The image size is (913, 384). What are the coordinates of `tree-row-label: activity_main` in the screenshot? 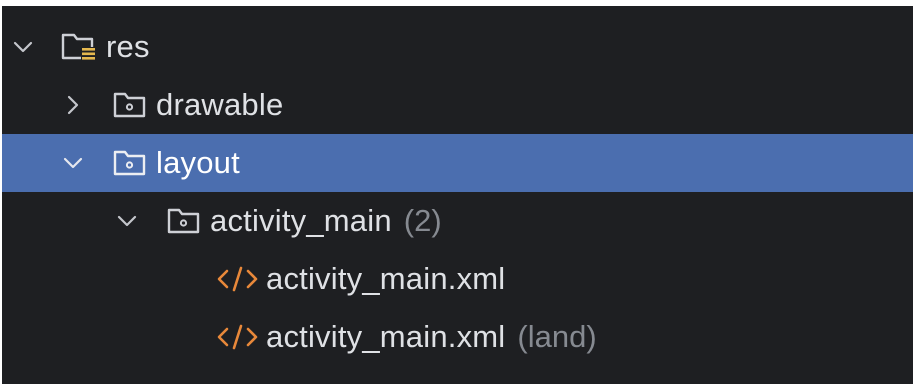 It's located at (301, 220).